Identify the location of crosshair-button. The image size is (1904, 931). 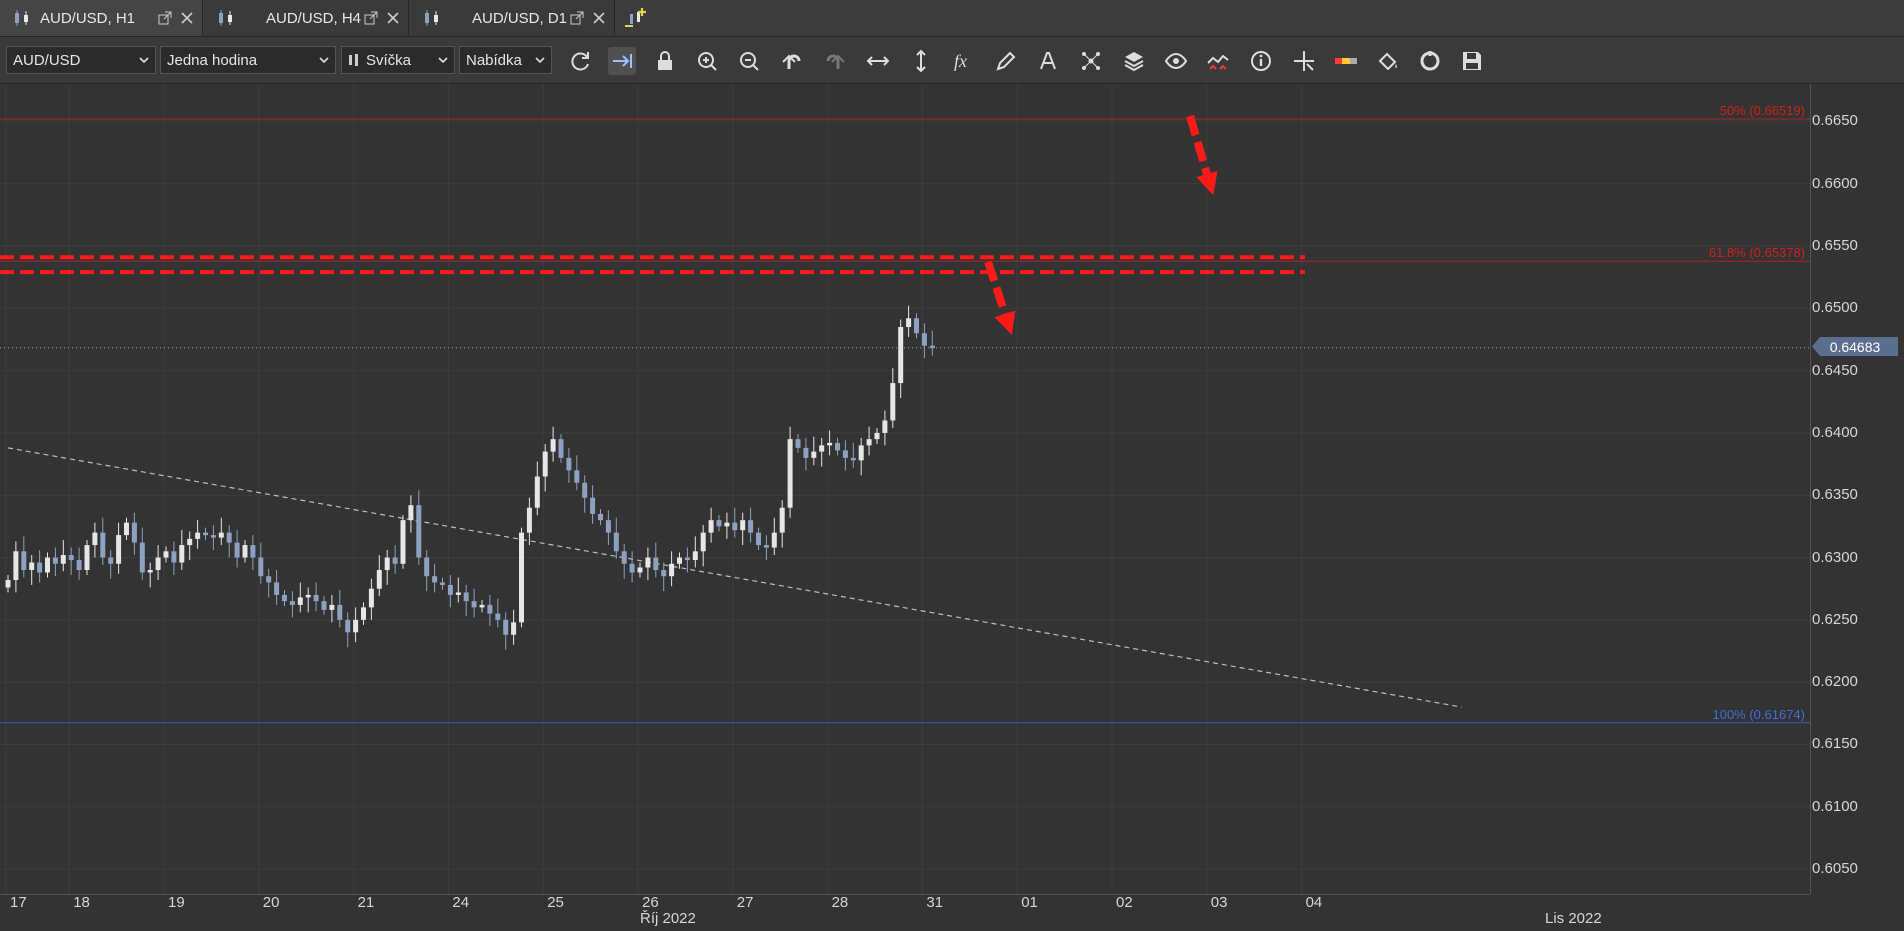
(1304, 61).